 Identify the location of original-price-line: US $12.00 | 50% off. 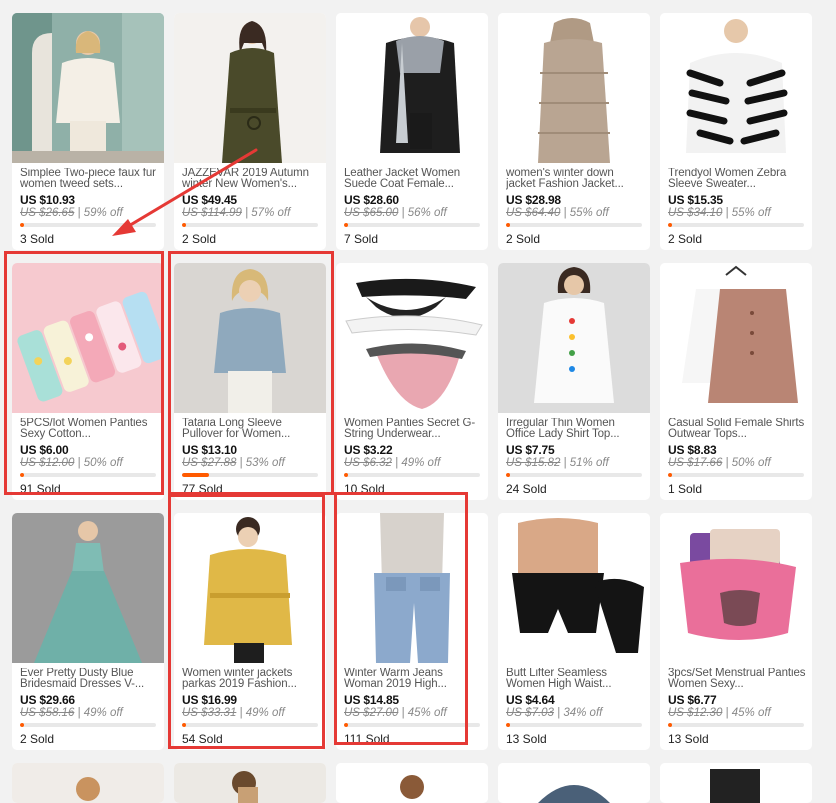
(71, 463).